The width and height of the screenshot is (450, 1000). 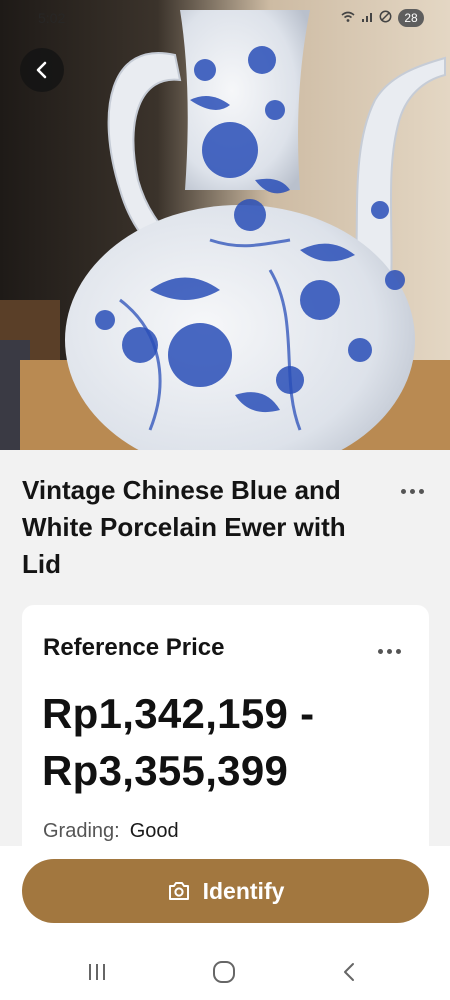 I want to click on signal-icon, so click(x=367, y=18).